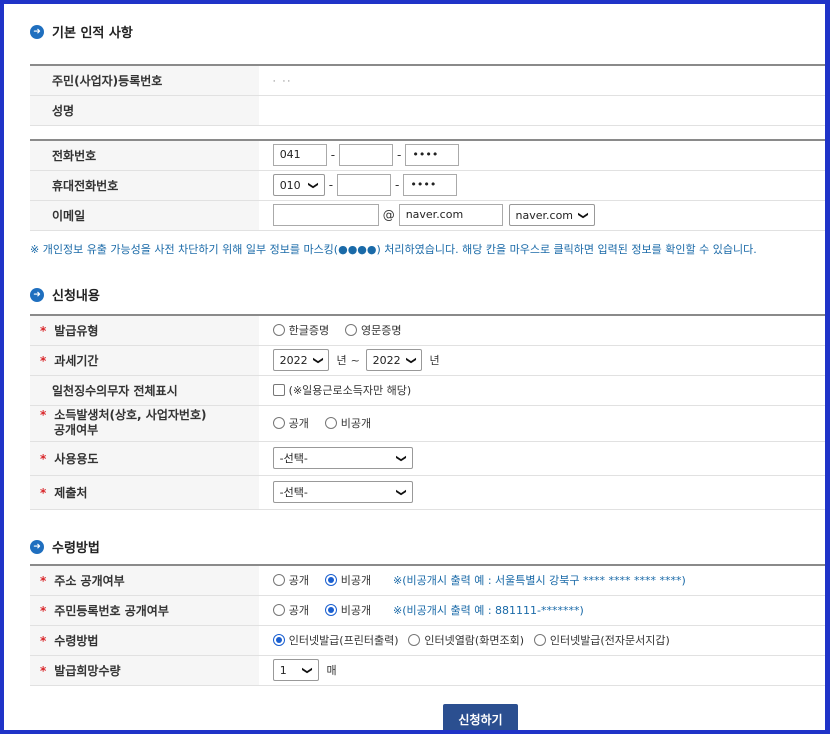  I want to click on phone-label: 전화번호, so click(144, 155).